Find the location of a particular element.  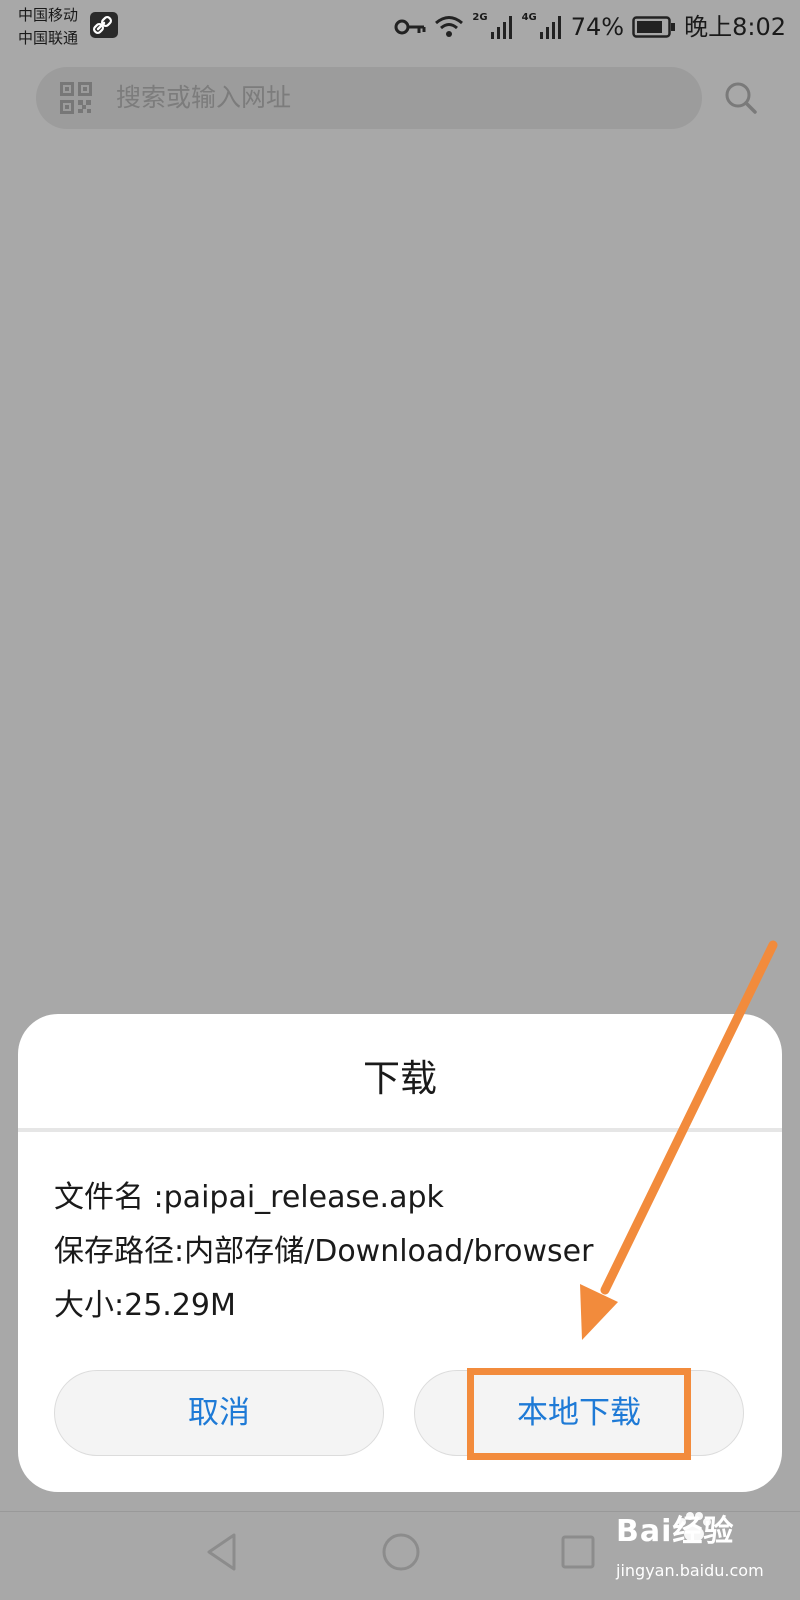

watermark-url: jingyan.baidu.com is located at coordinates (690, 1570).